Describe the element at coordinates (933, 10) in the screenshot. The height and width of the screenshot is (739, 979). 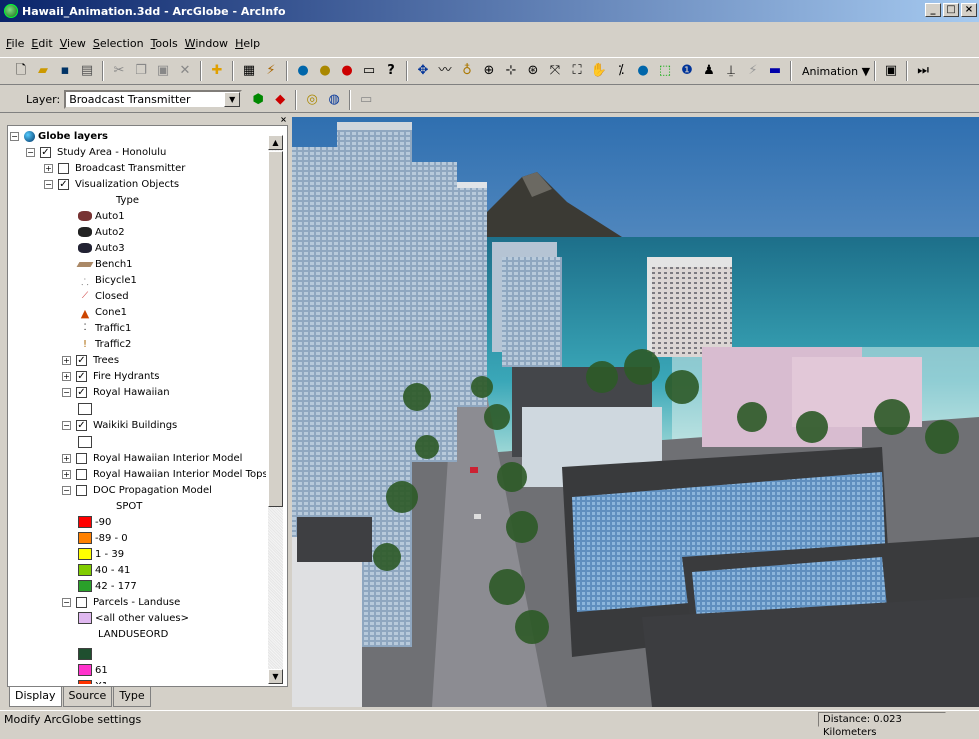
I see `minimize-button: _` at that location.